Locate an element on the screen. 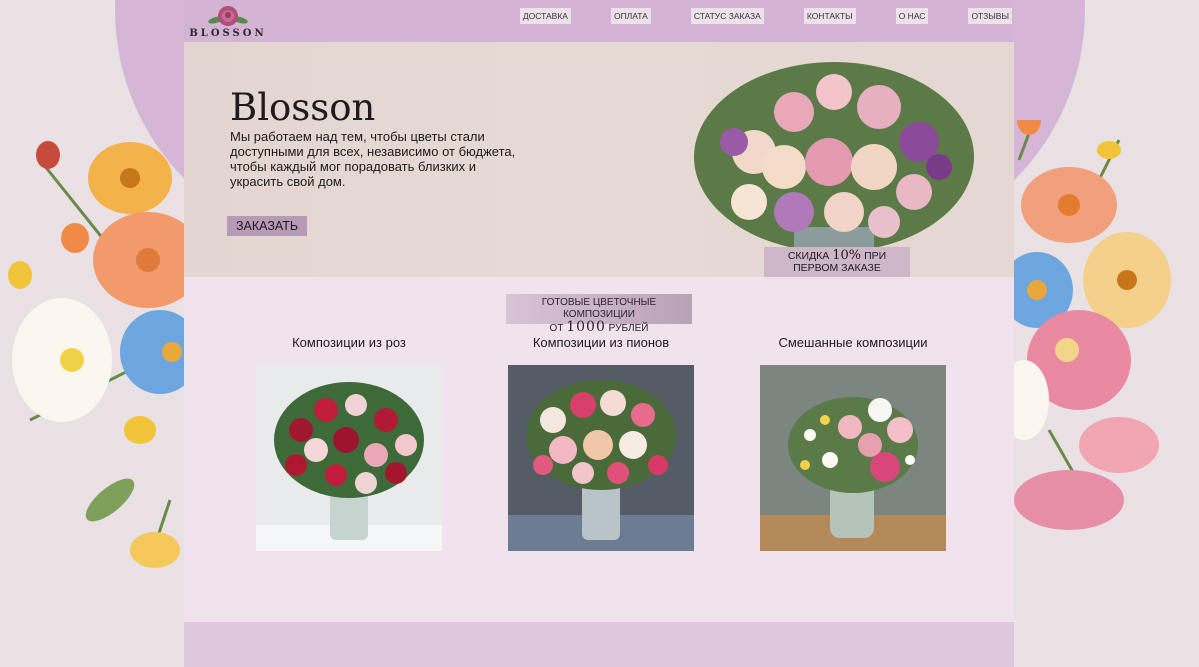  roses-bouquet-image is located at coordinates (349, 458).